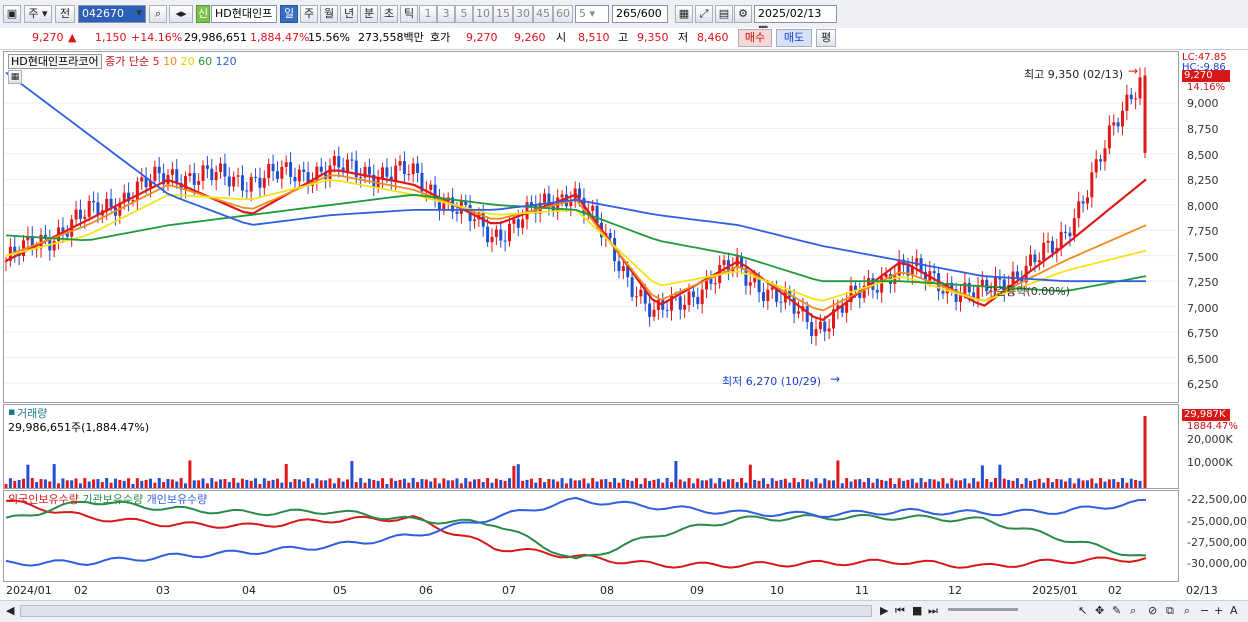  Describe the element at coordinates (1203, 155) in the screenshot. I see `y-tick-8500: 8,500` at that location.